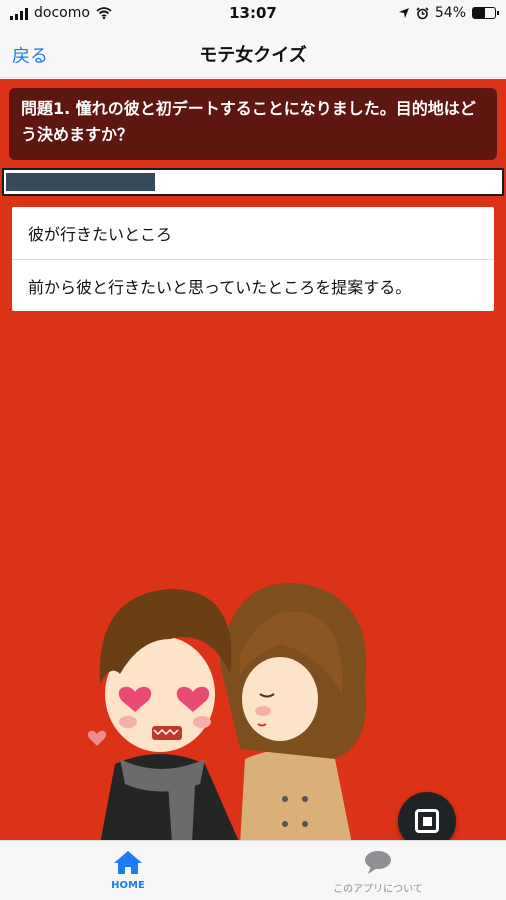  Describe the element at coordinates (479, 13) in the screenshot. I see `battery-fill` at that location.